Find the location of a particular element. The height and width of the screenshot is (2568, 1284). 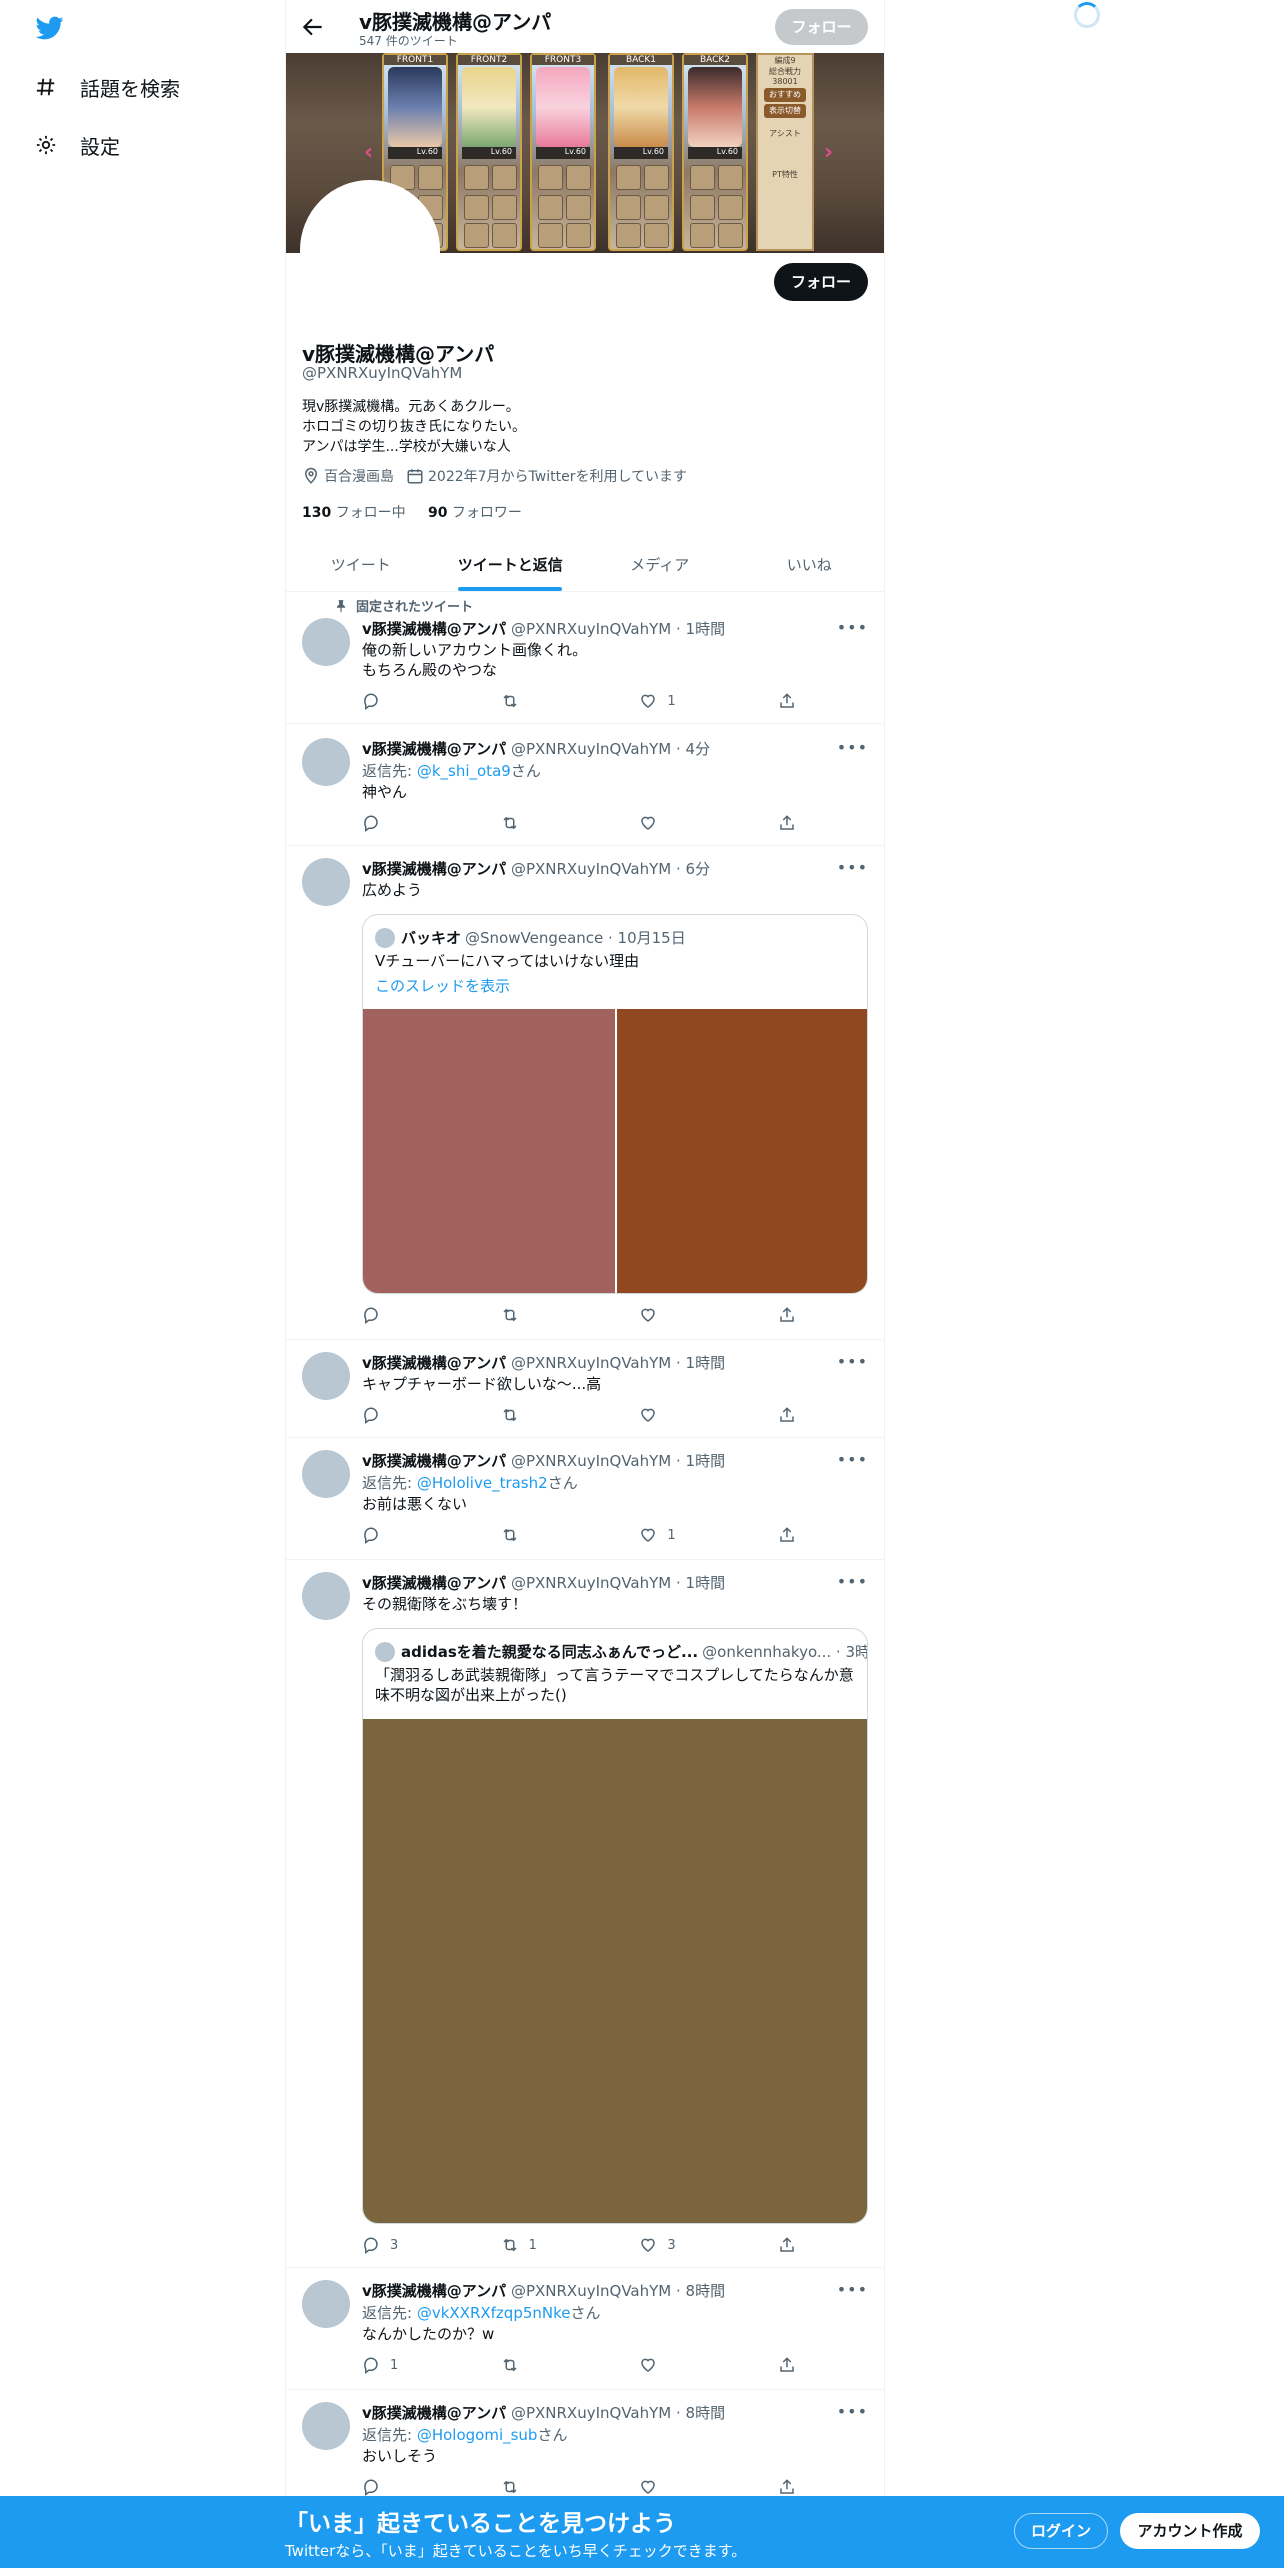

profile-avatar is located at coordinates (370, 250).